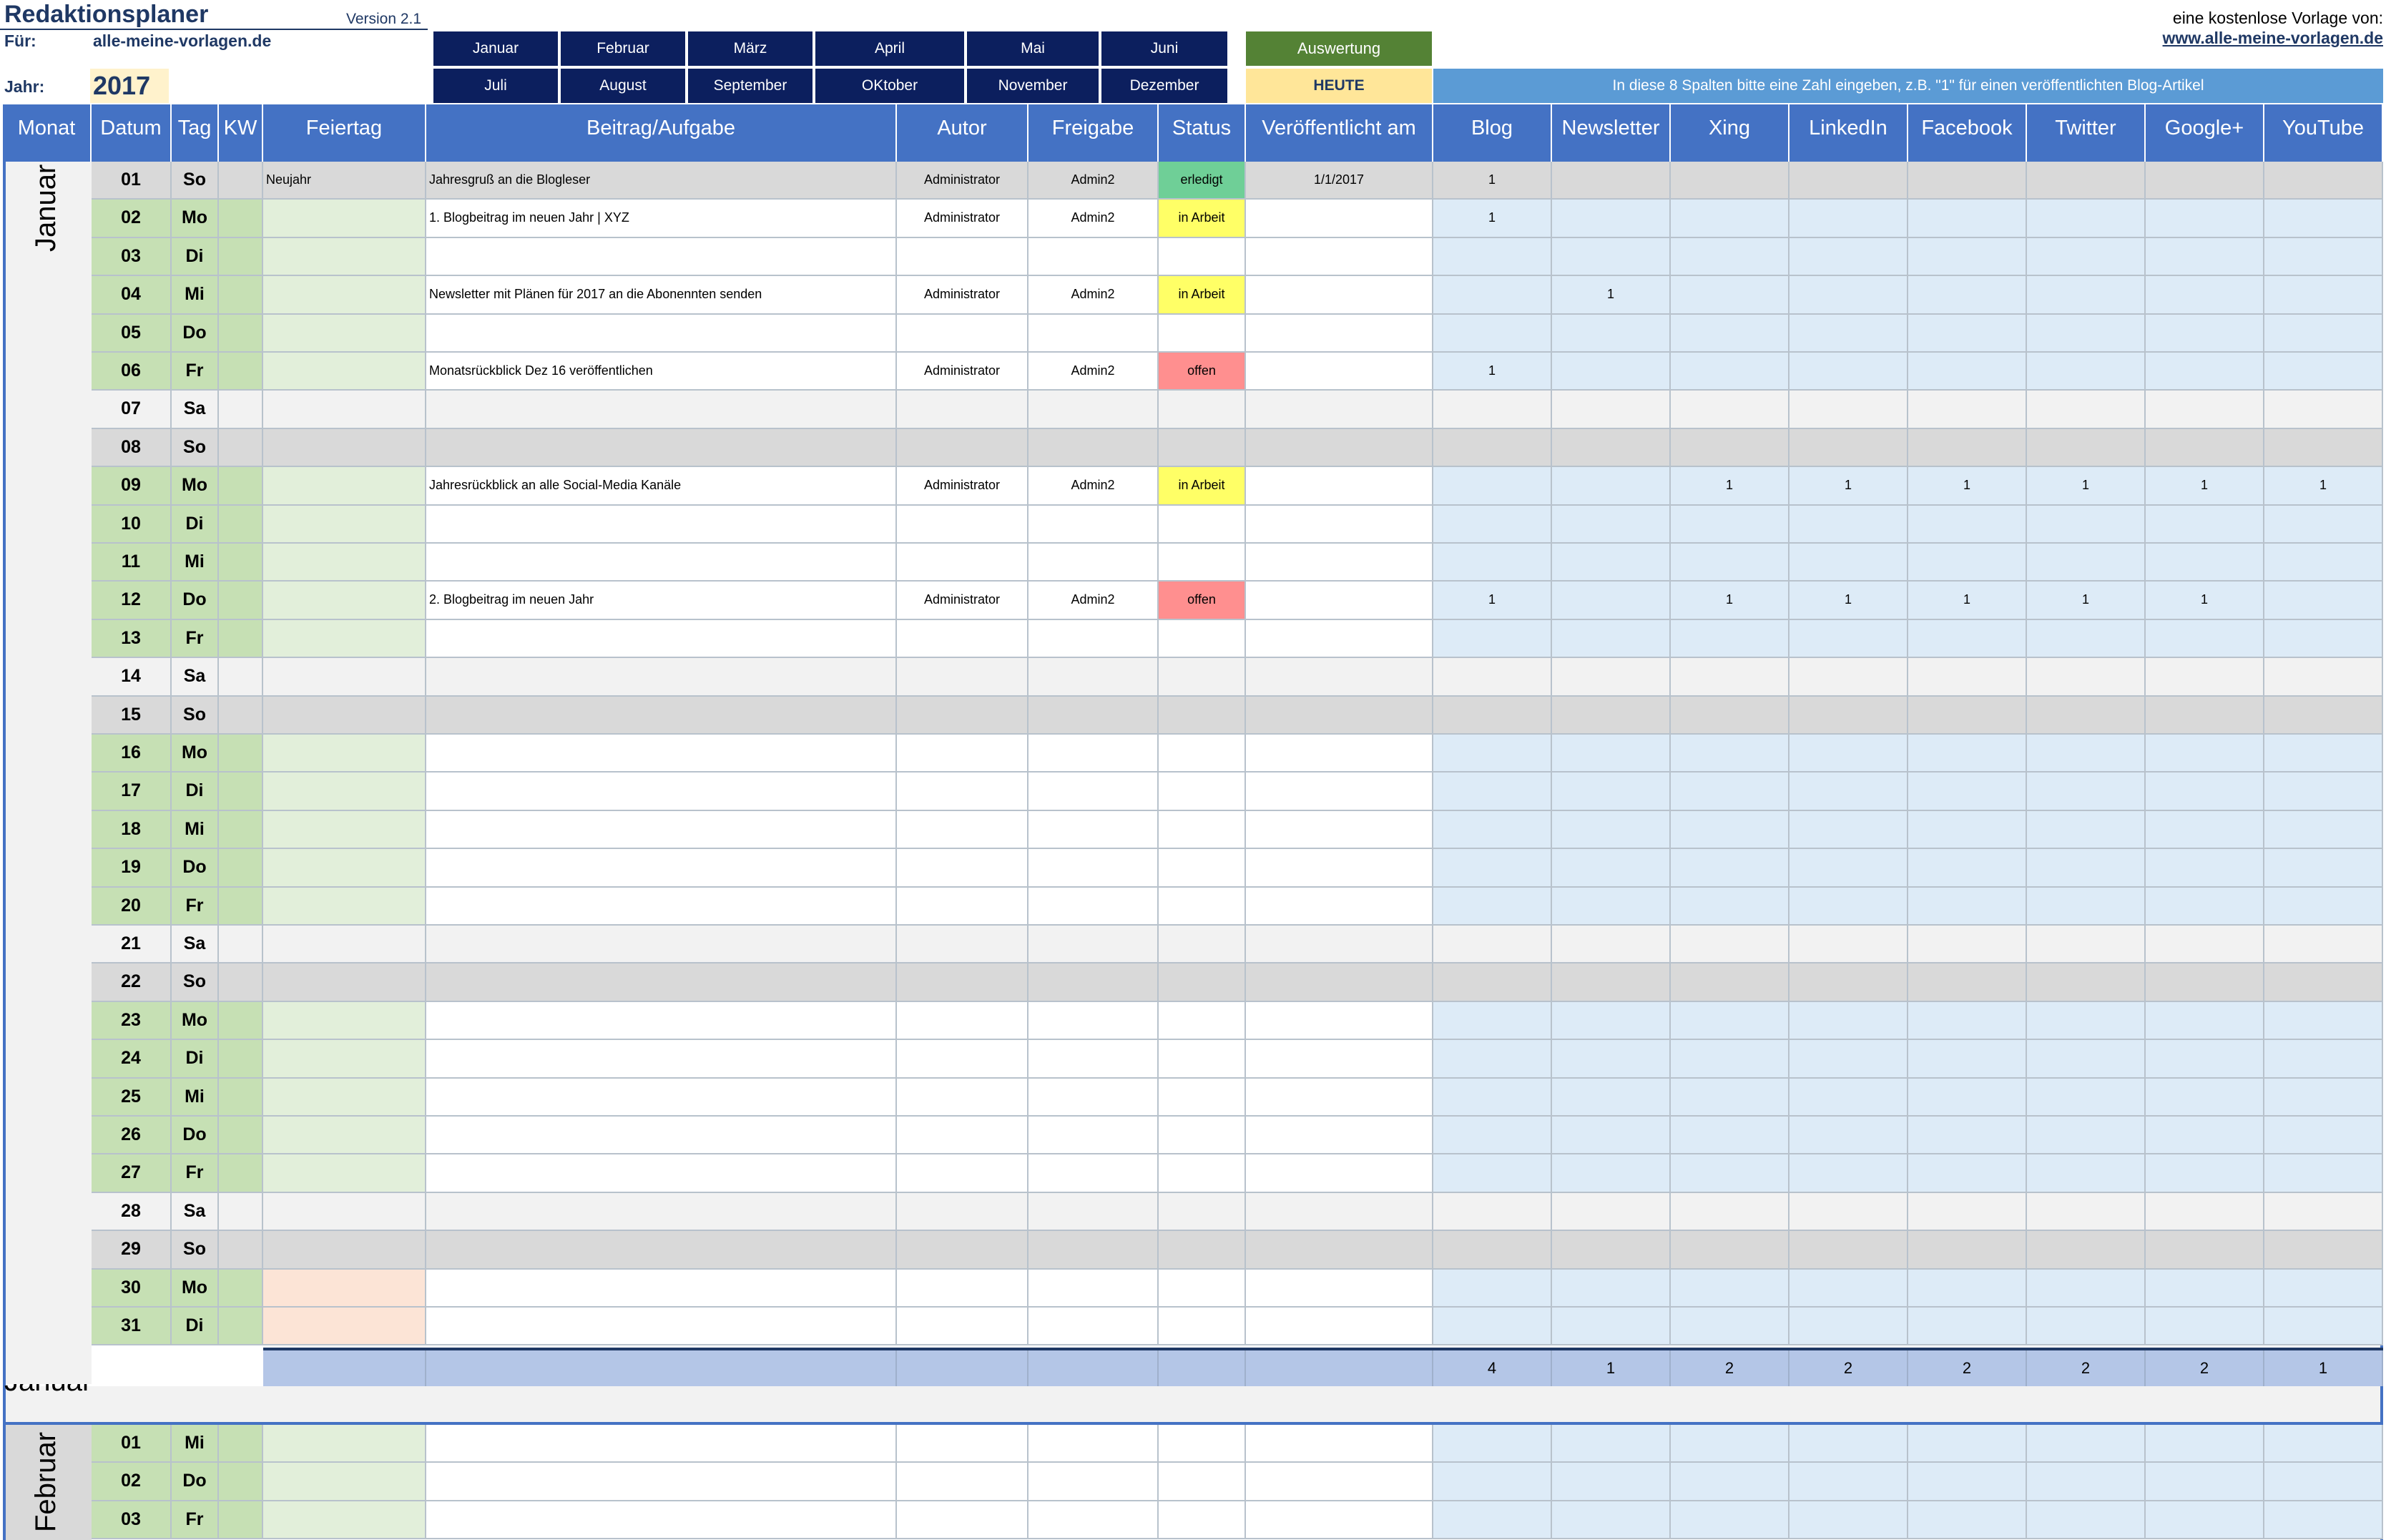  I want to click on month-nav-button: April, so click(889, 48).